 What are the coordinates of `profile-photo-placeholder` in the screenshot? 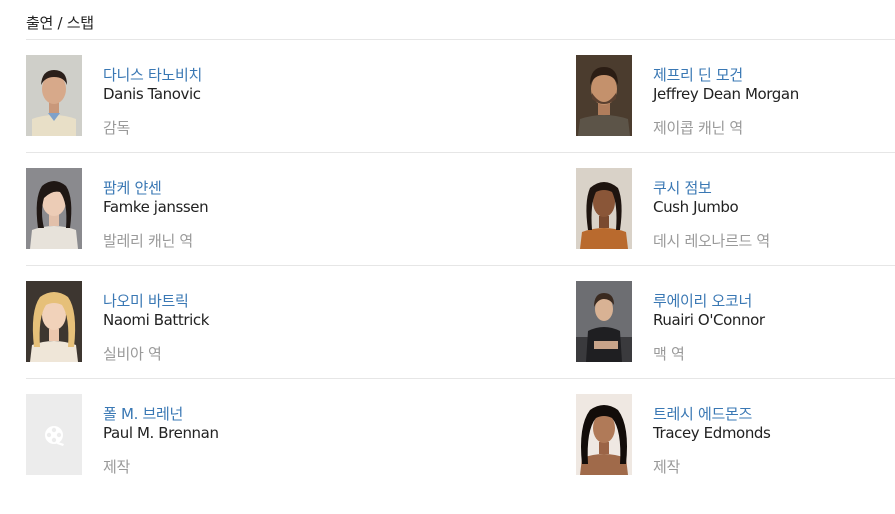 It's located at (54, 434).